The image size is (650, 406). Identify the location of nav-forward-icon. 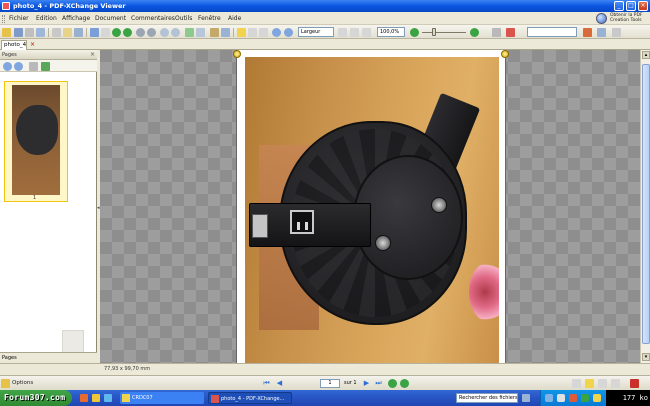
(404, 383).